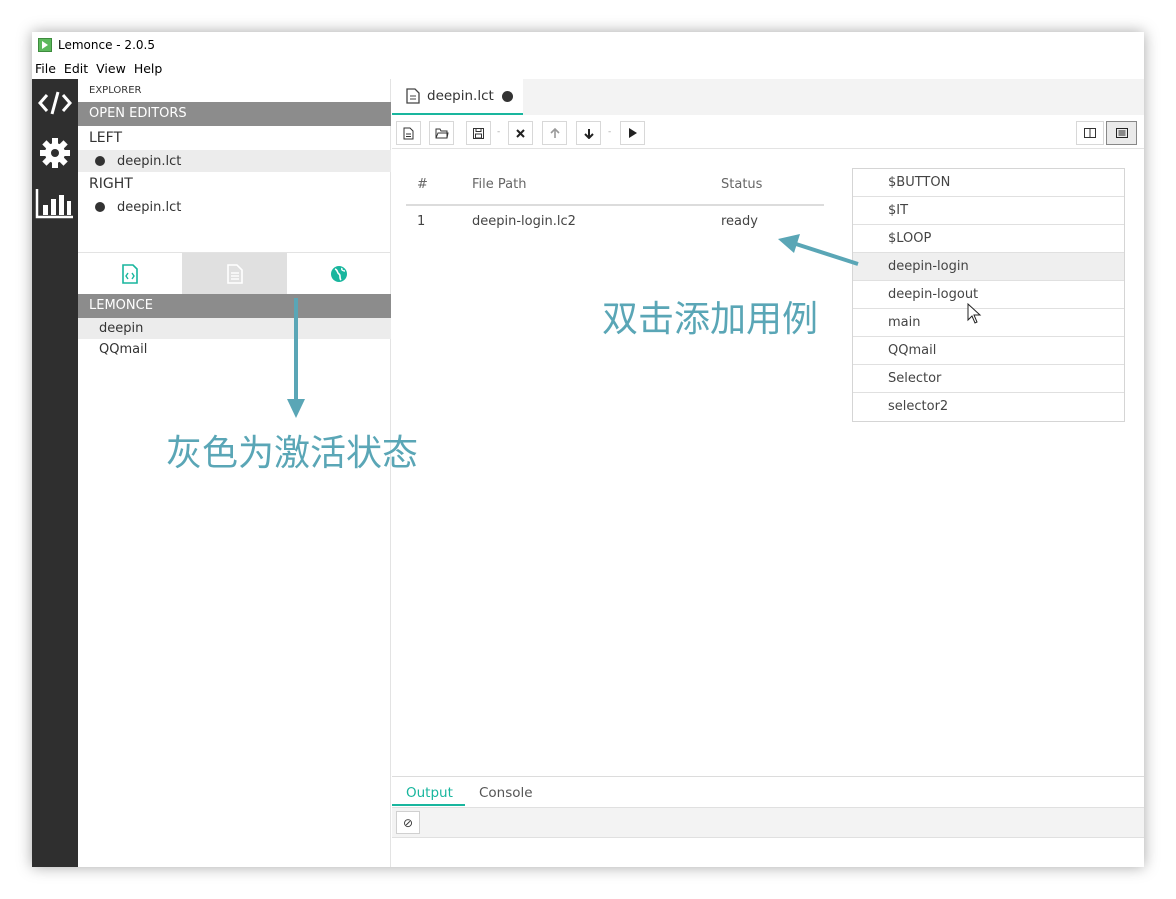  What do you see at coordinates (710, 319) in the screenshot?
I see `annotation-double-click: 双击添加用例` at bounding box center [710, 319].